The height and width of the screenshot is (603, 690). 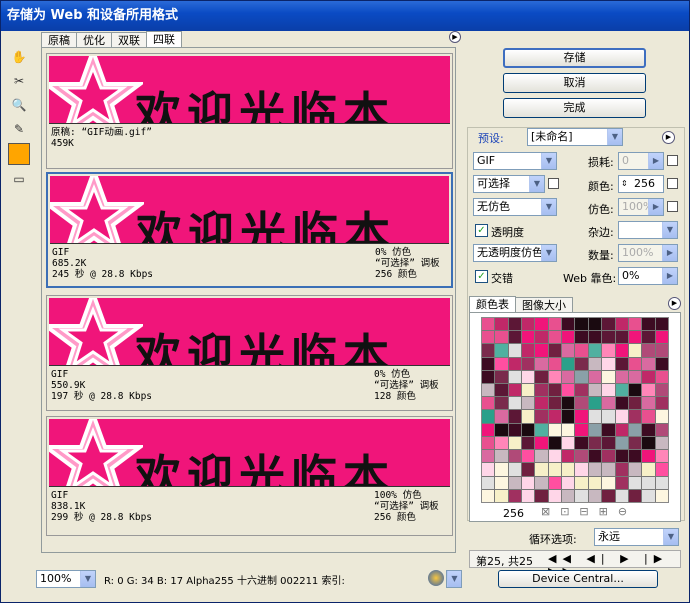 I want to click on color-table-actions: ⊠⊡⊟⊞⊖, so click(x=589, y=511).